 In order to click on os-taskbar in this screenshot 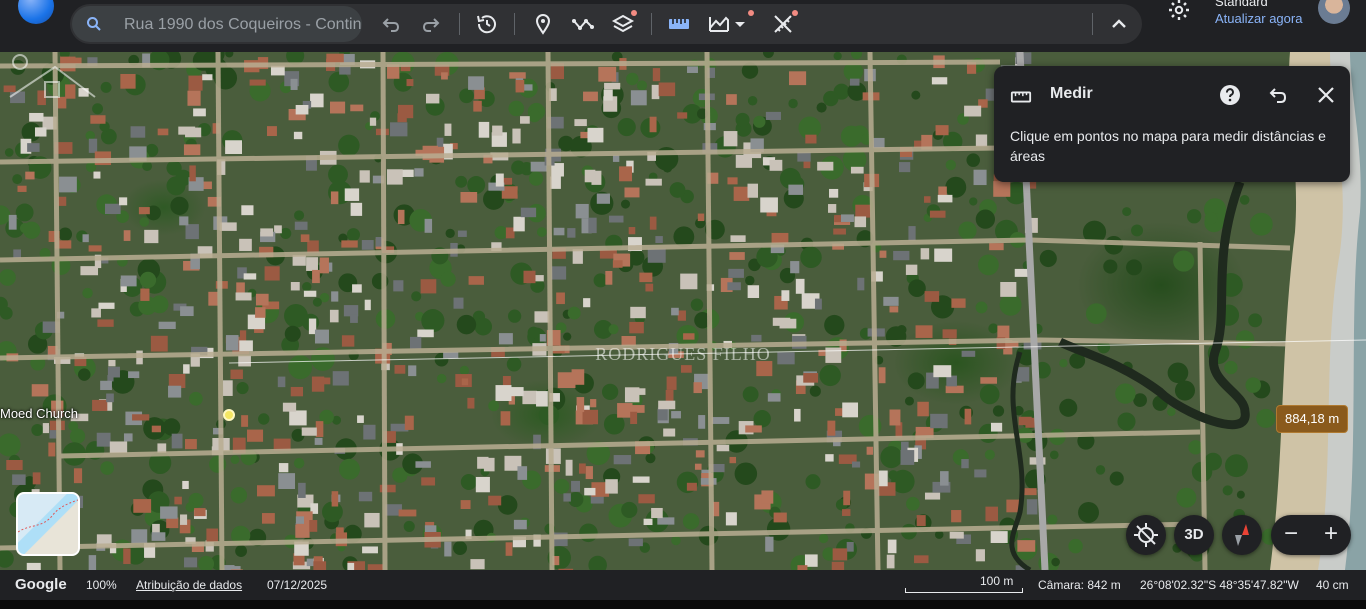, I will do `click(683, 604)`.